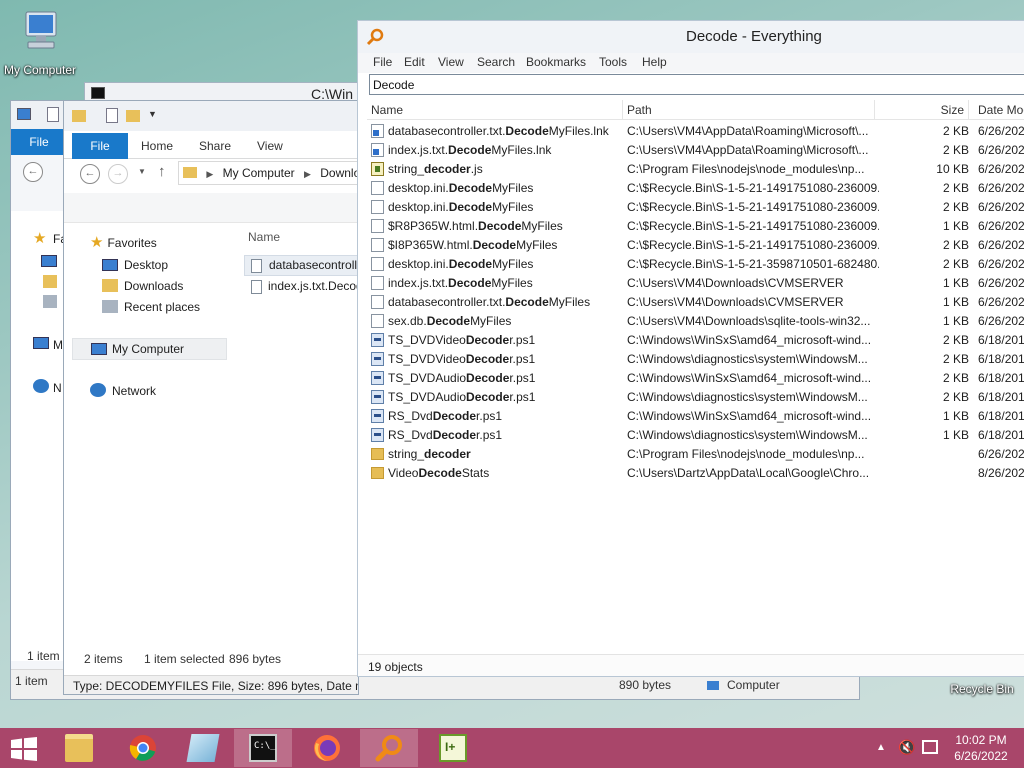 The image size is (1024, 768). I want to click on result-name: $R8P365W.html.DecodeMyFiles, so click(497, 226).